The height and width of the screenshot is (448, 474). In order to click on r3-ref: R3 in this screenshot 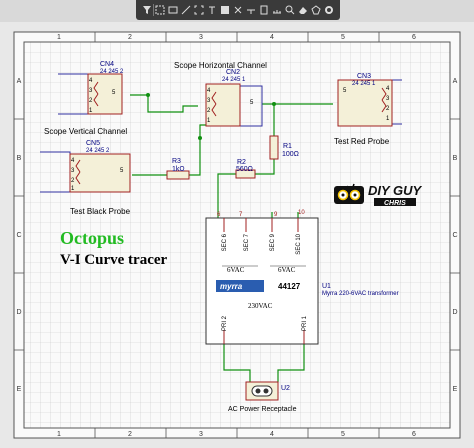, I will do `click(176, 161)`.